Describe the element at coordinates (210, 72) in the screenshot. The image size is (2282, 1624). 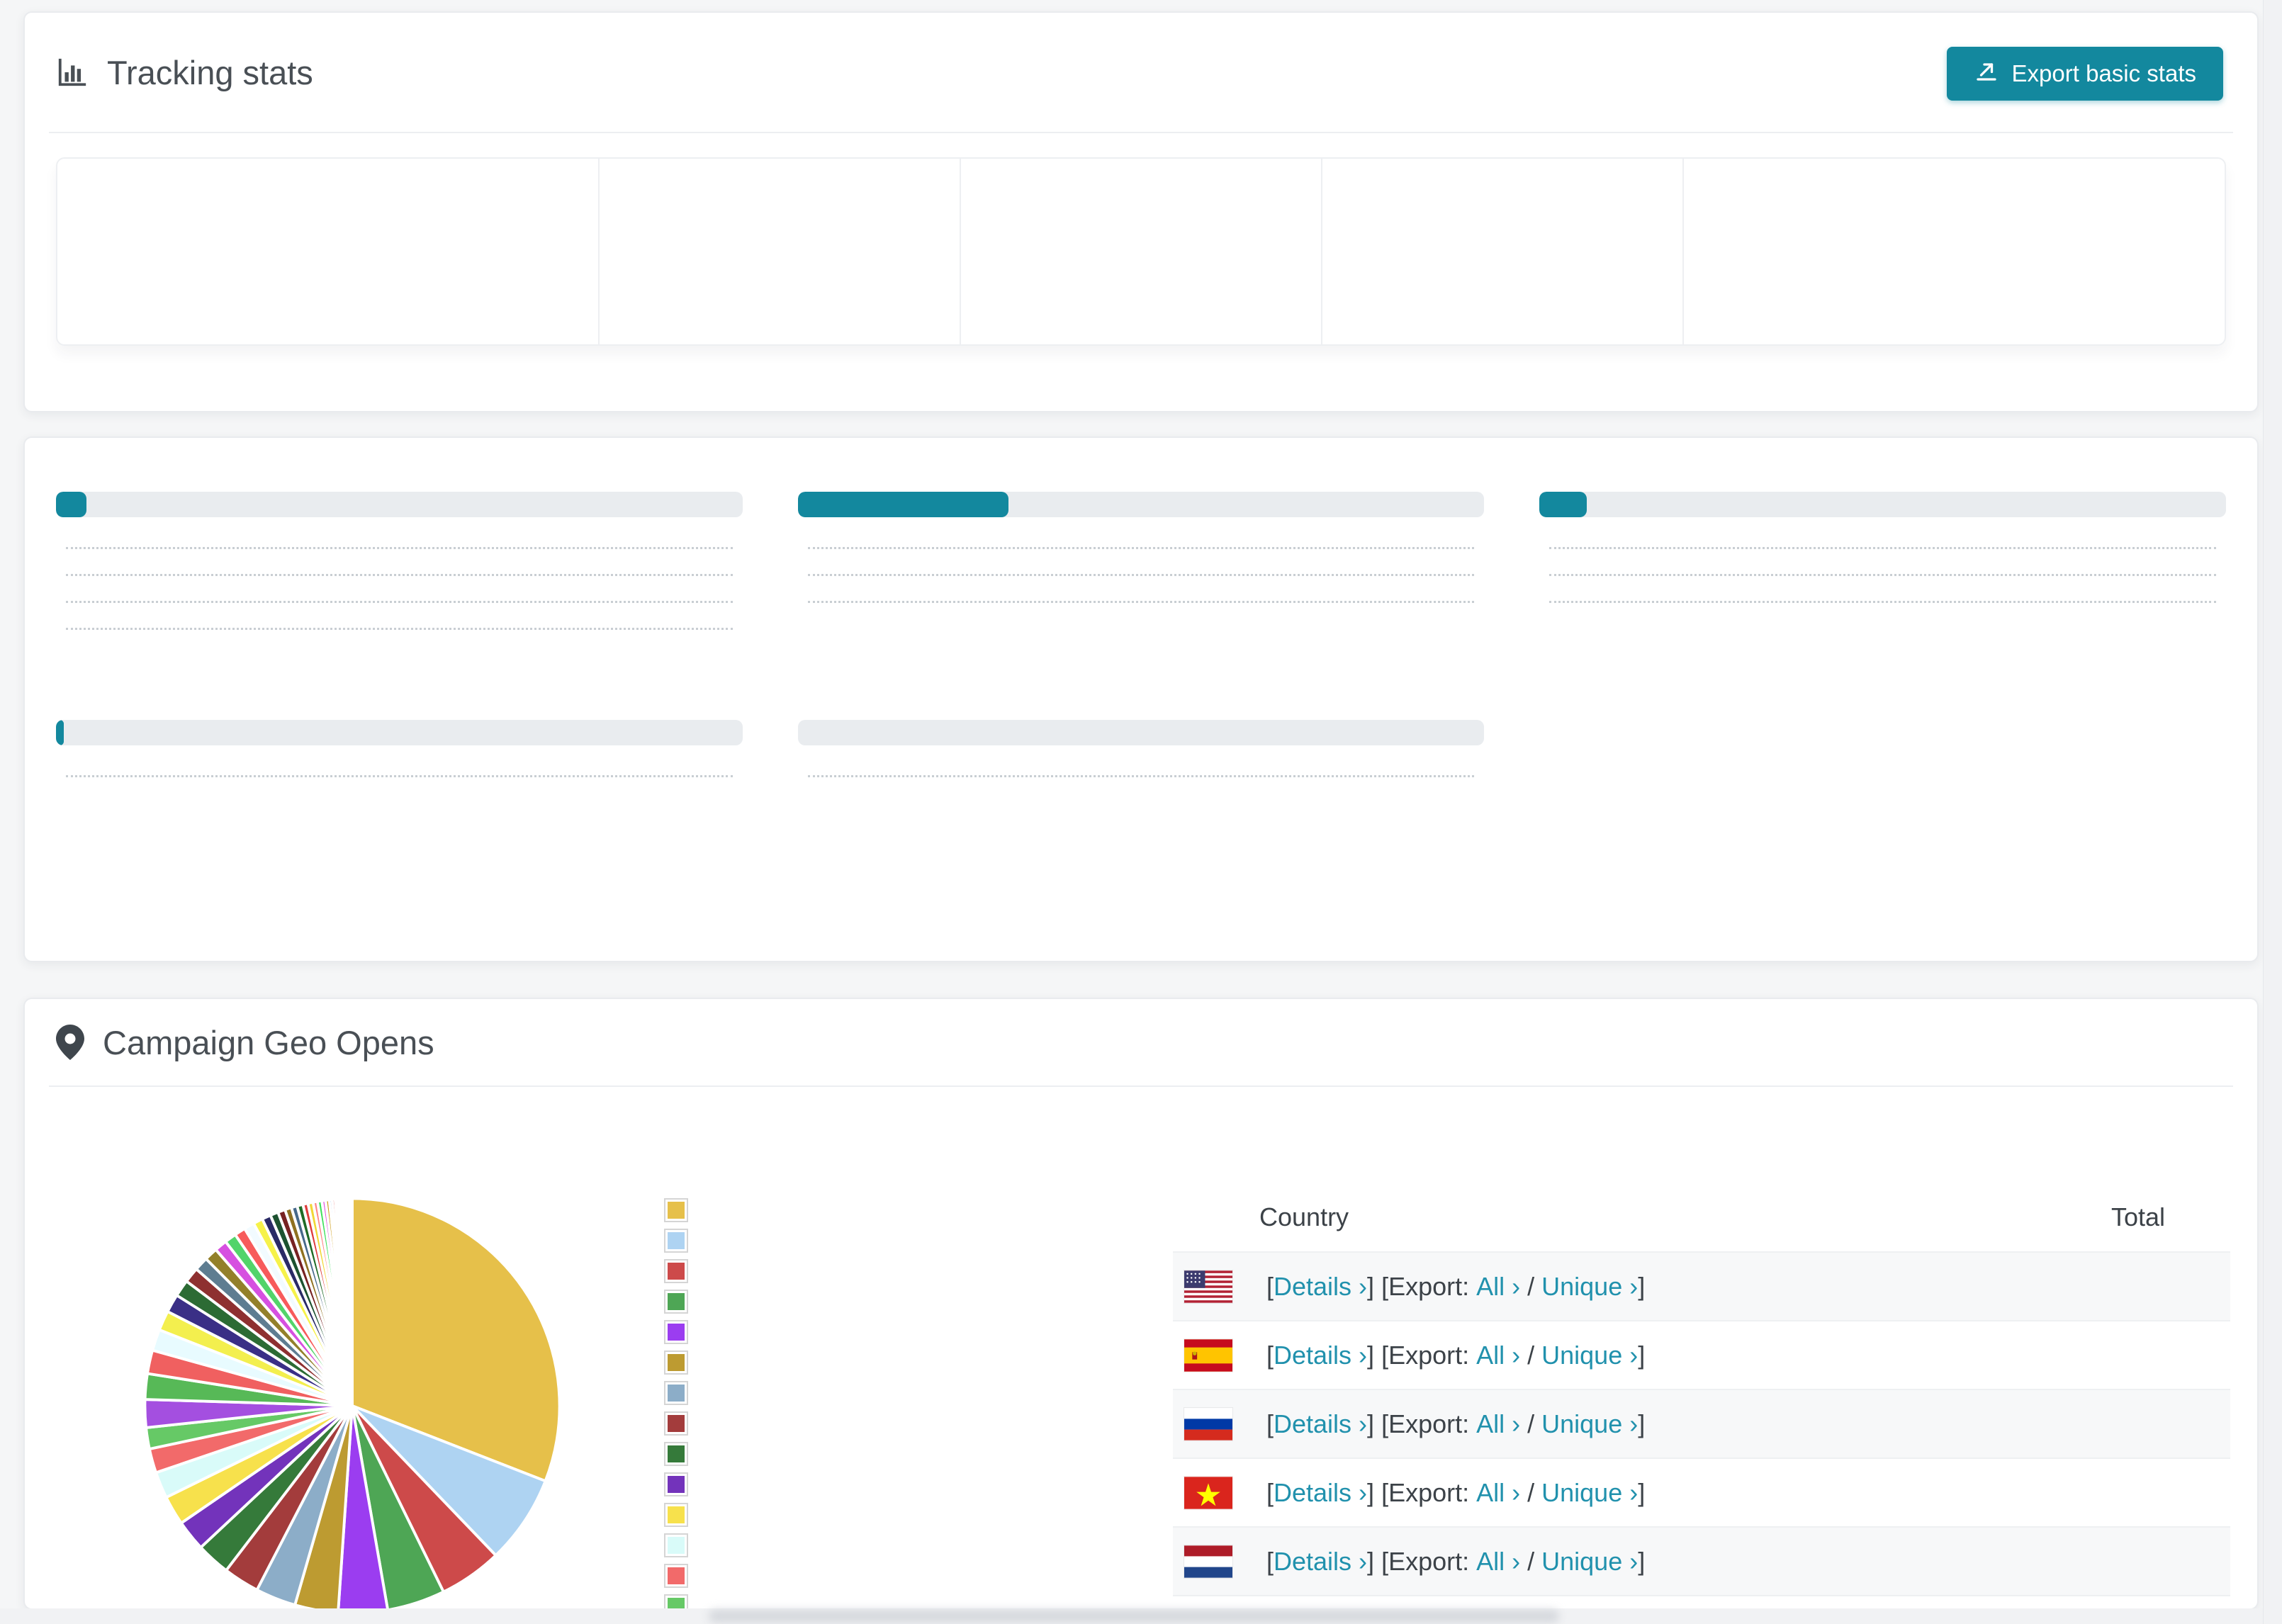
I see `page-title: Tracking stats` at that location.